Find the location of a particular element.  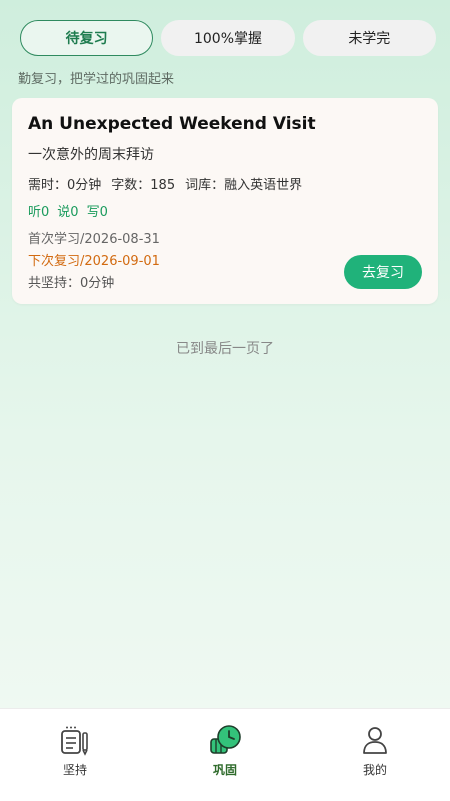

article-meta: 需时：0分钟 字数：185 词库：融入英语世界 is located at coordinates (165, 183).